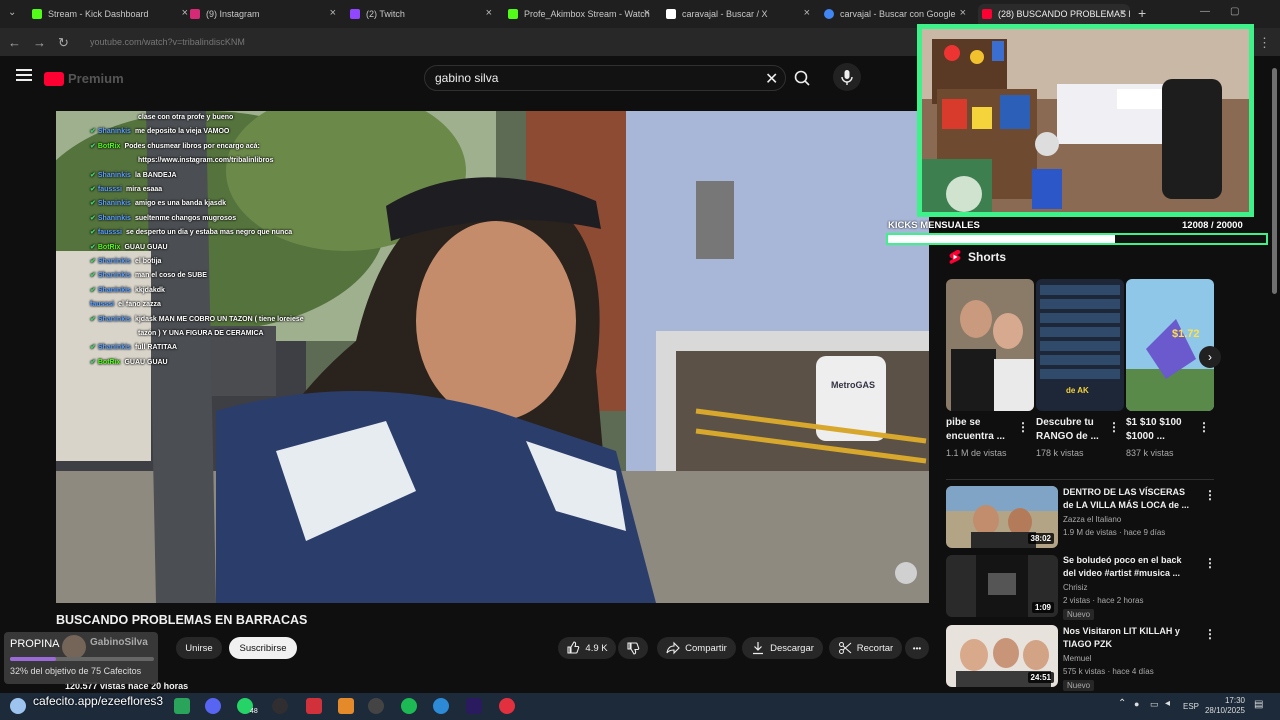  What do you see at coordinates (129, 362) in the screenshot?
I see `chat-message: ✔ BotRix GUAU GUAU` at bounding box center [129, 362].